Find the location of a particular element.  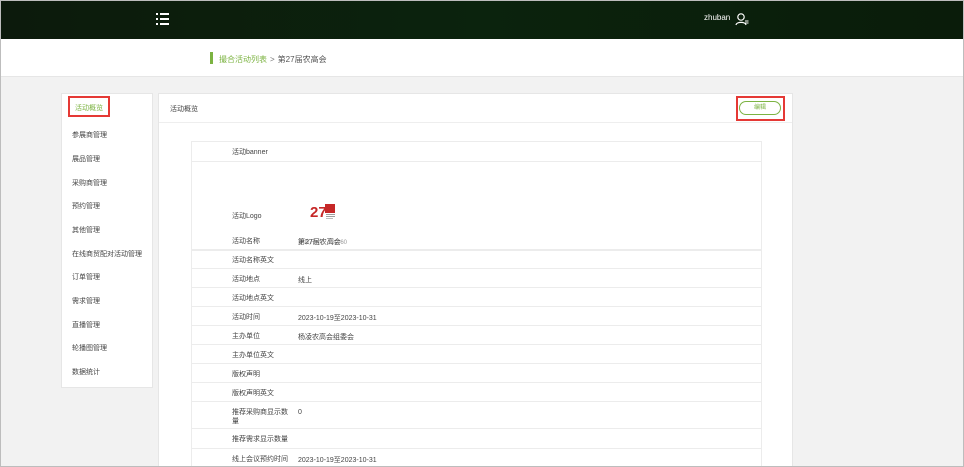

breadcrumb-parent-link: 撮合活动列表 is located at coordinates (243, 59).